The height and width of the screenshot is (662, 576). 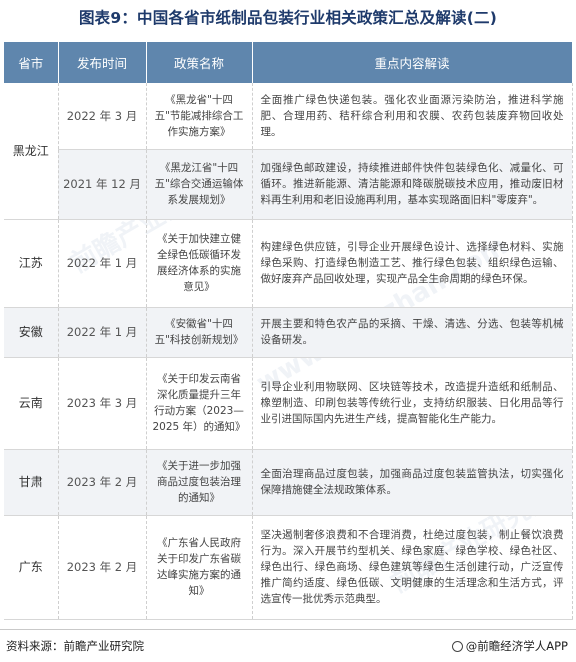 I want to click on policy-name-cell: 《安徽省"十四五"科技创新规划》, so click(x=199, y=332).